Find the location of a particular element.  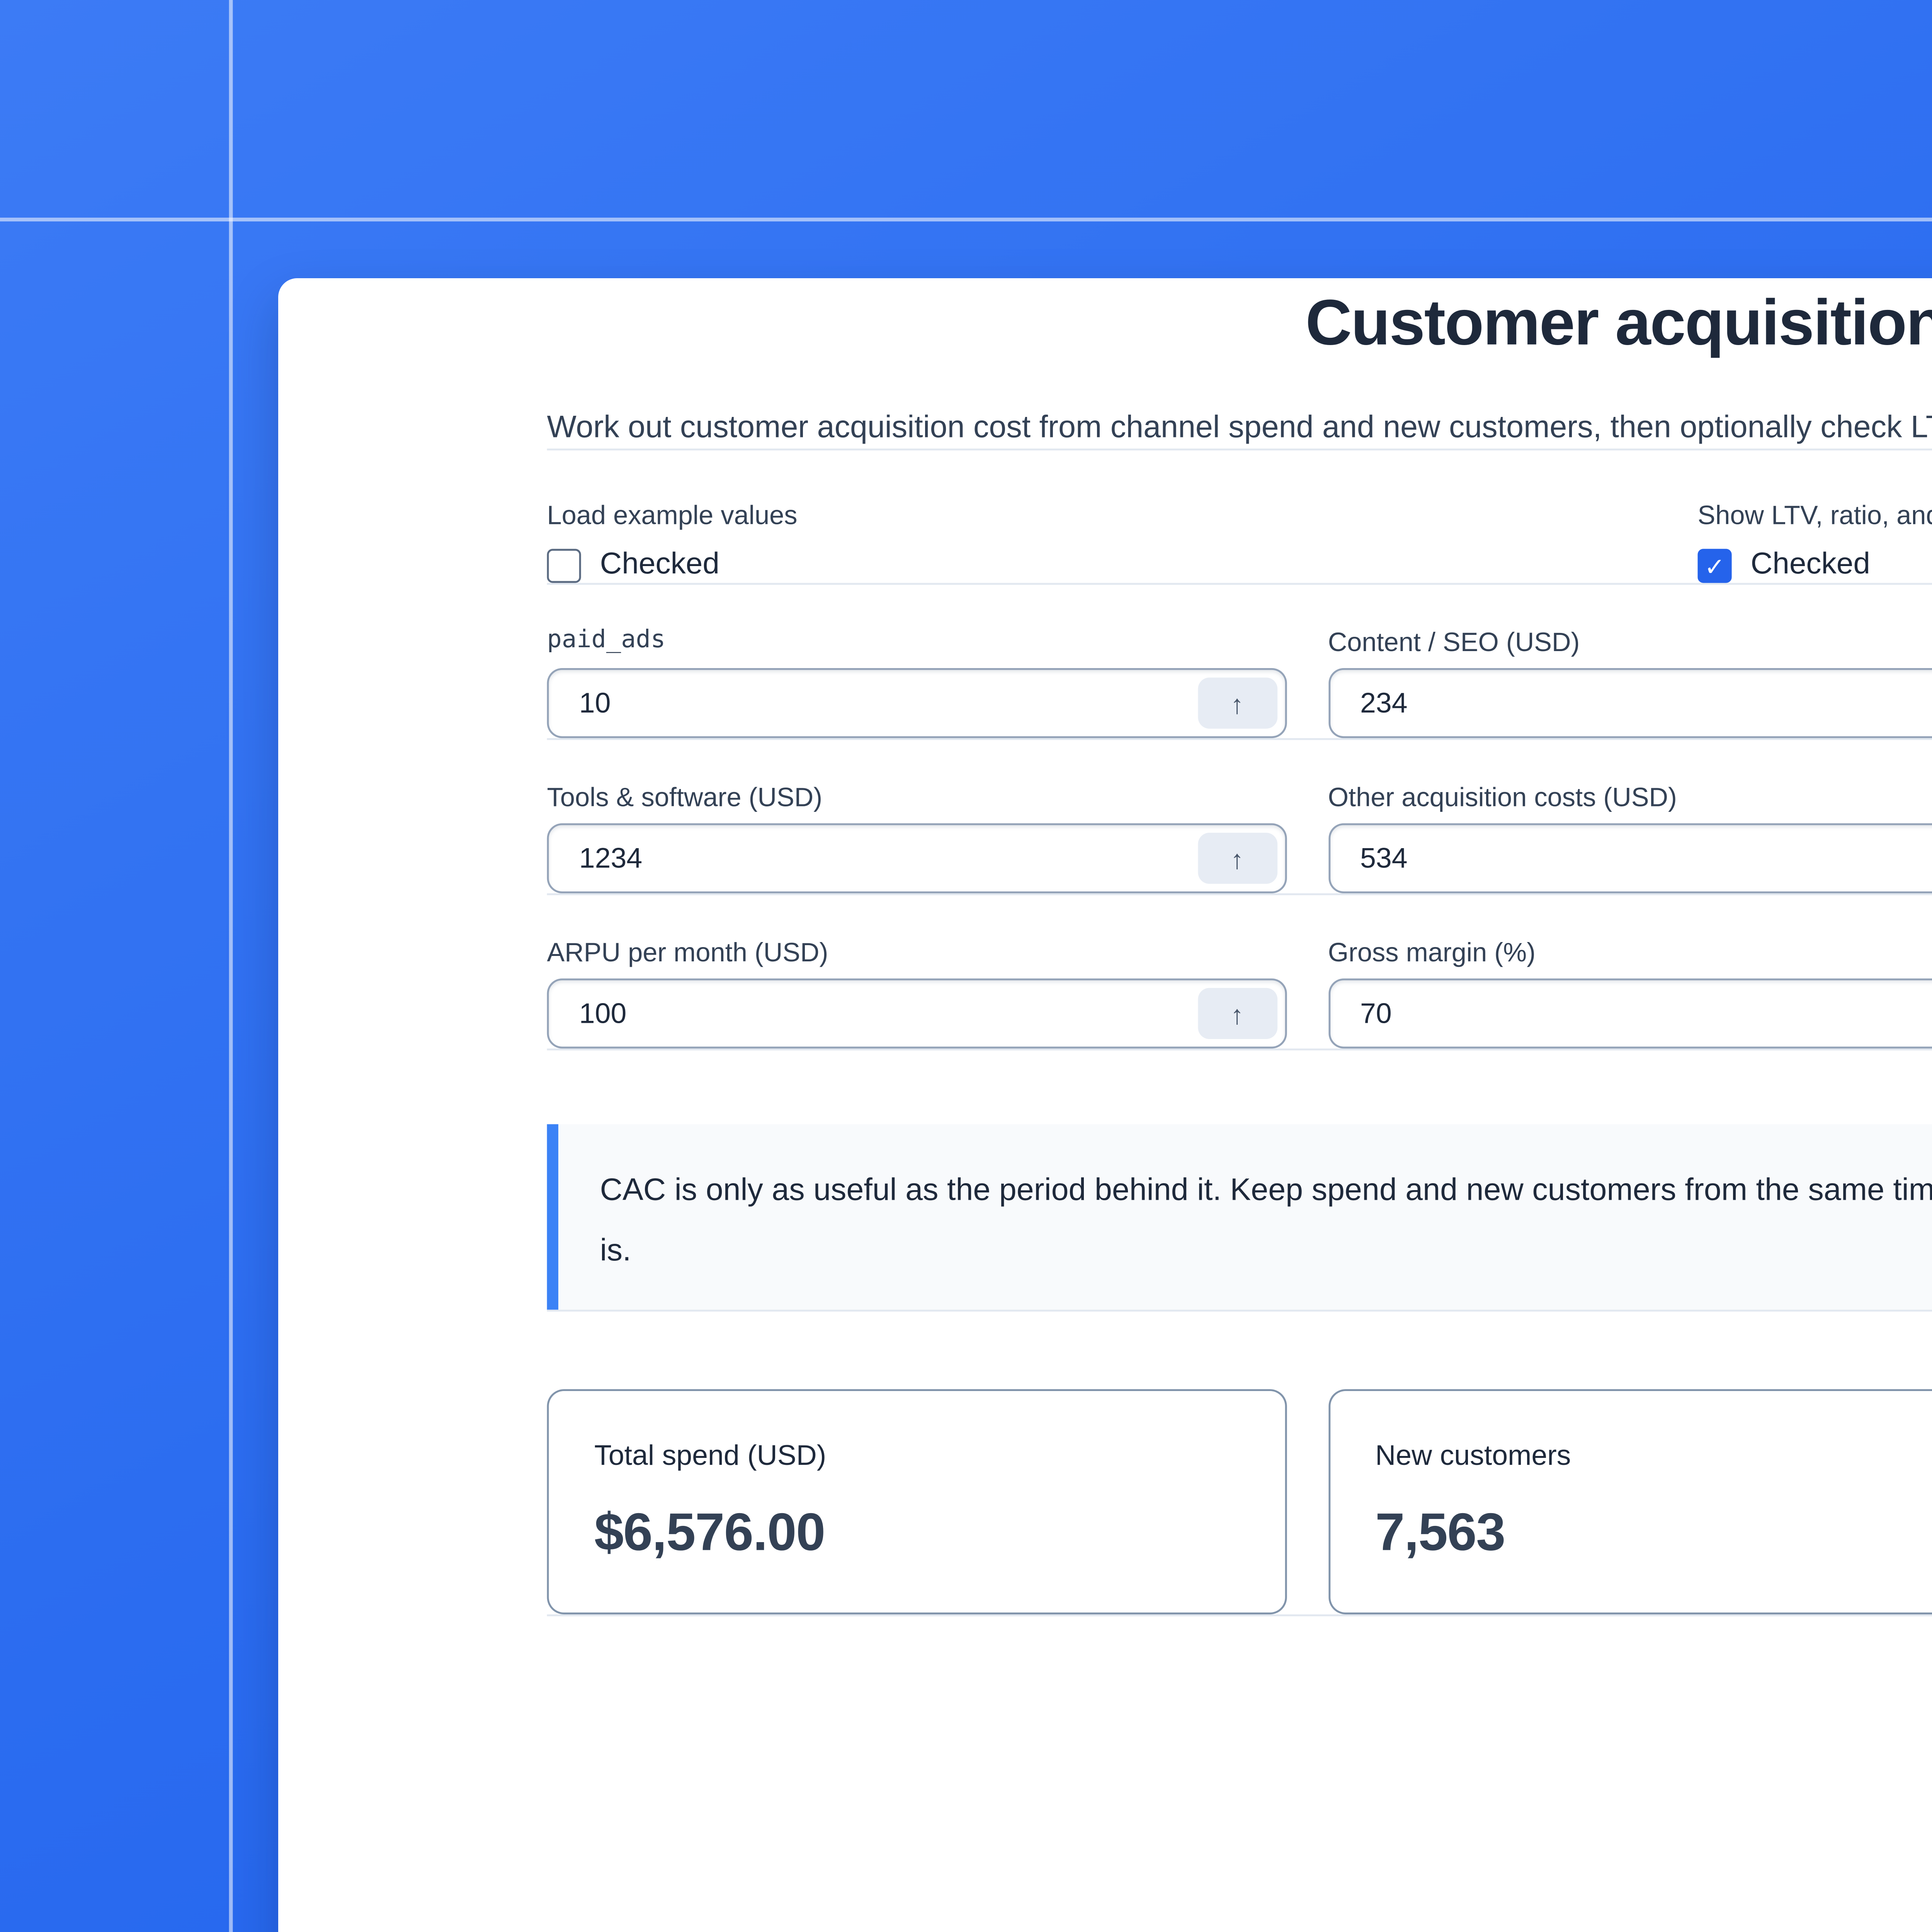

form-row-1: paid_ads 10 ↑ Content / SEO (USD) 234 ↑ is located at coordinates (1240, 681).